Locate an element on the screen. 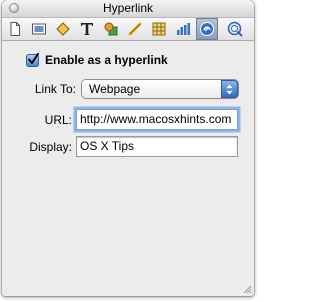 The width and height of the screenshot is (320, 302). url-field: http://www.macosxhints.com is located at coordinates (157, 119).